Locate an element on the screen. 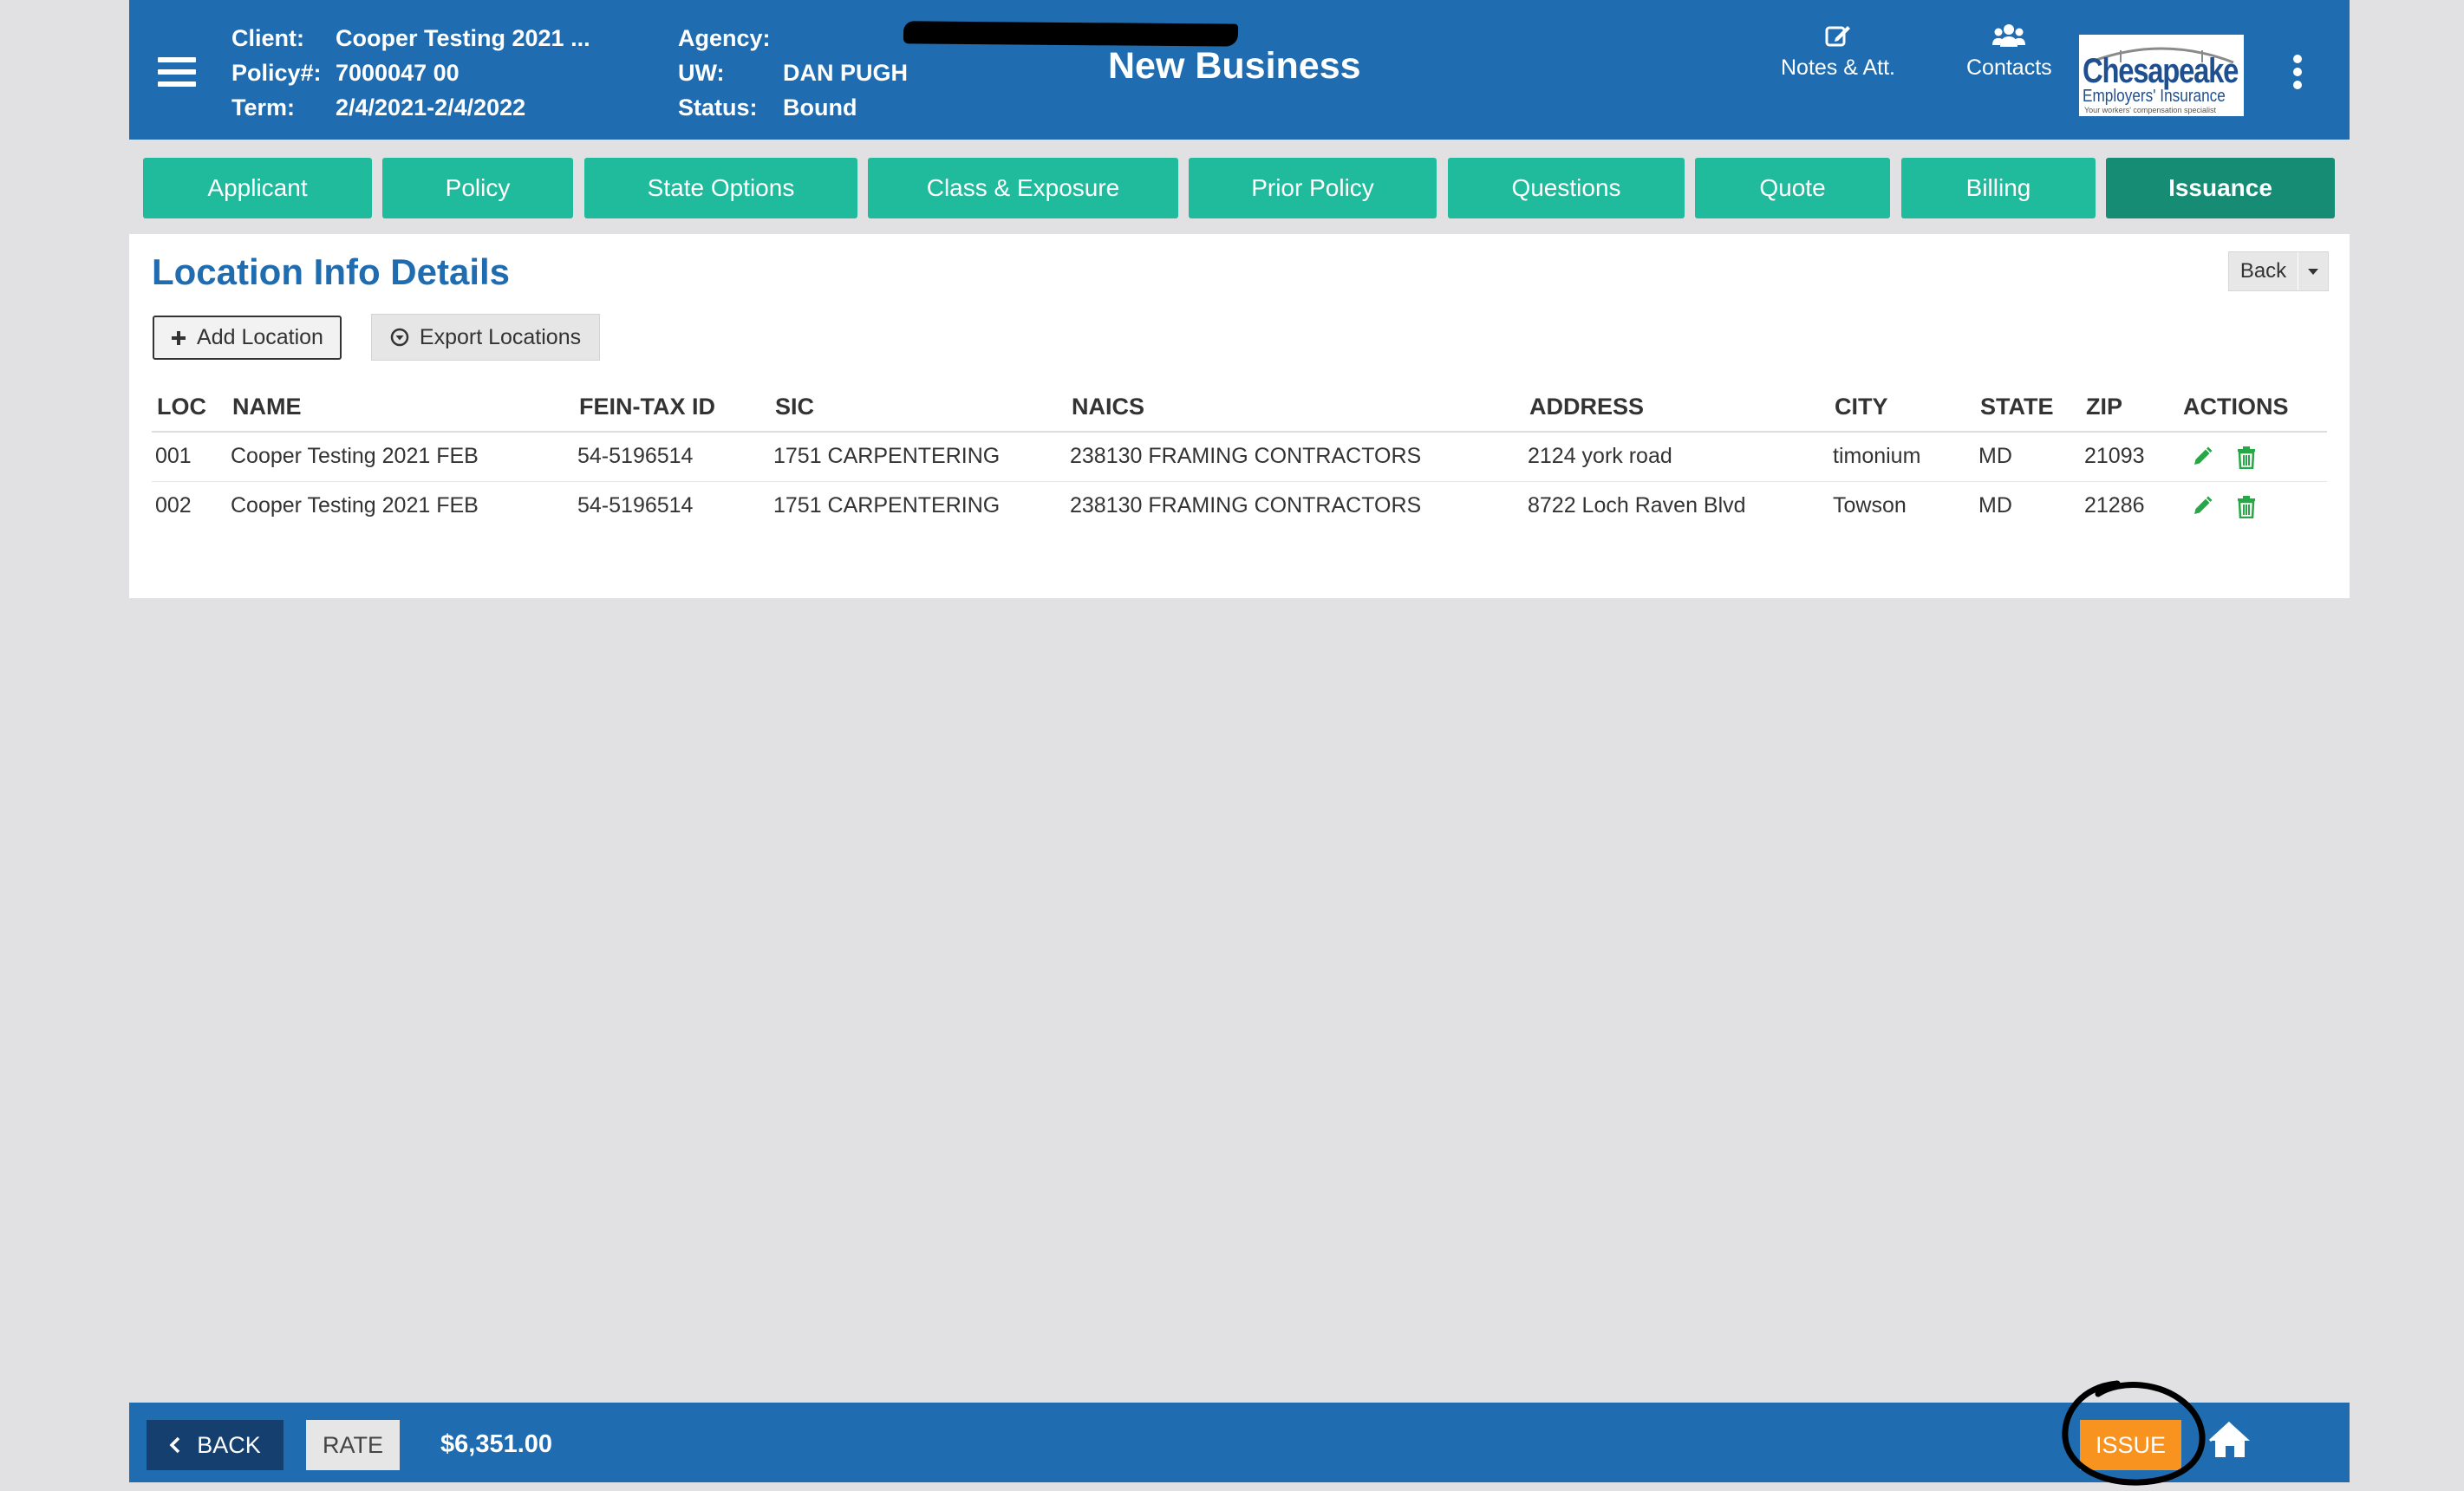 Image resolution: width=2464 pixels, height=1491 pixels. back-dropdown-label: Back is located at coordinates (2263, 271).